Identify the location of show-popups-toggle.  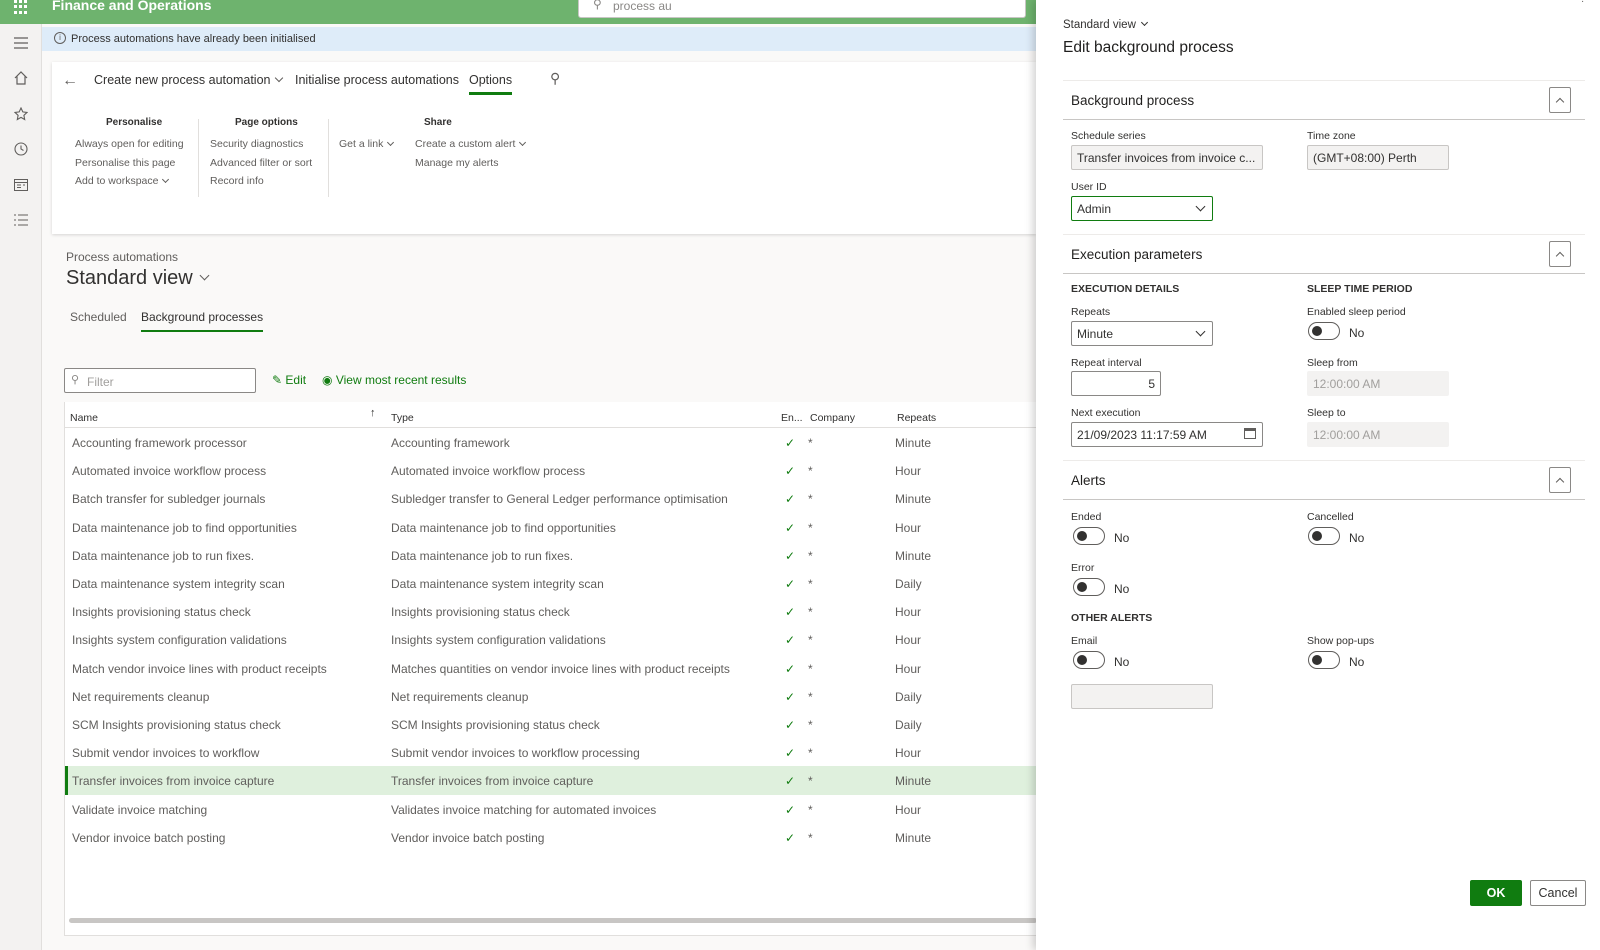
(1324, 660).